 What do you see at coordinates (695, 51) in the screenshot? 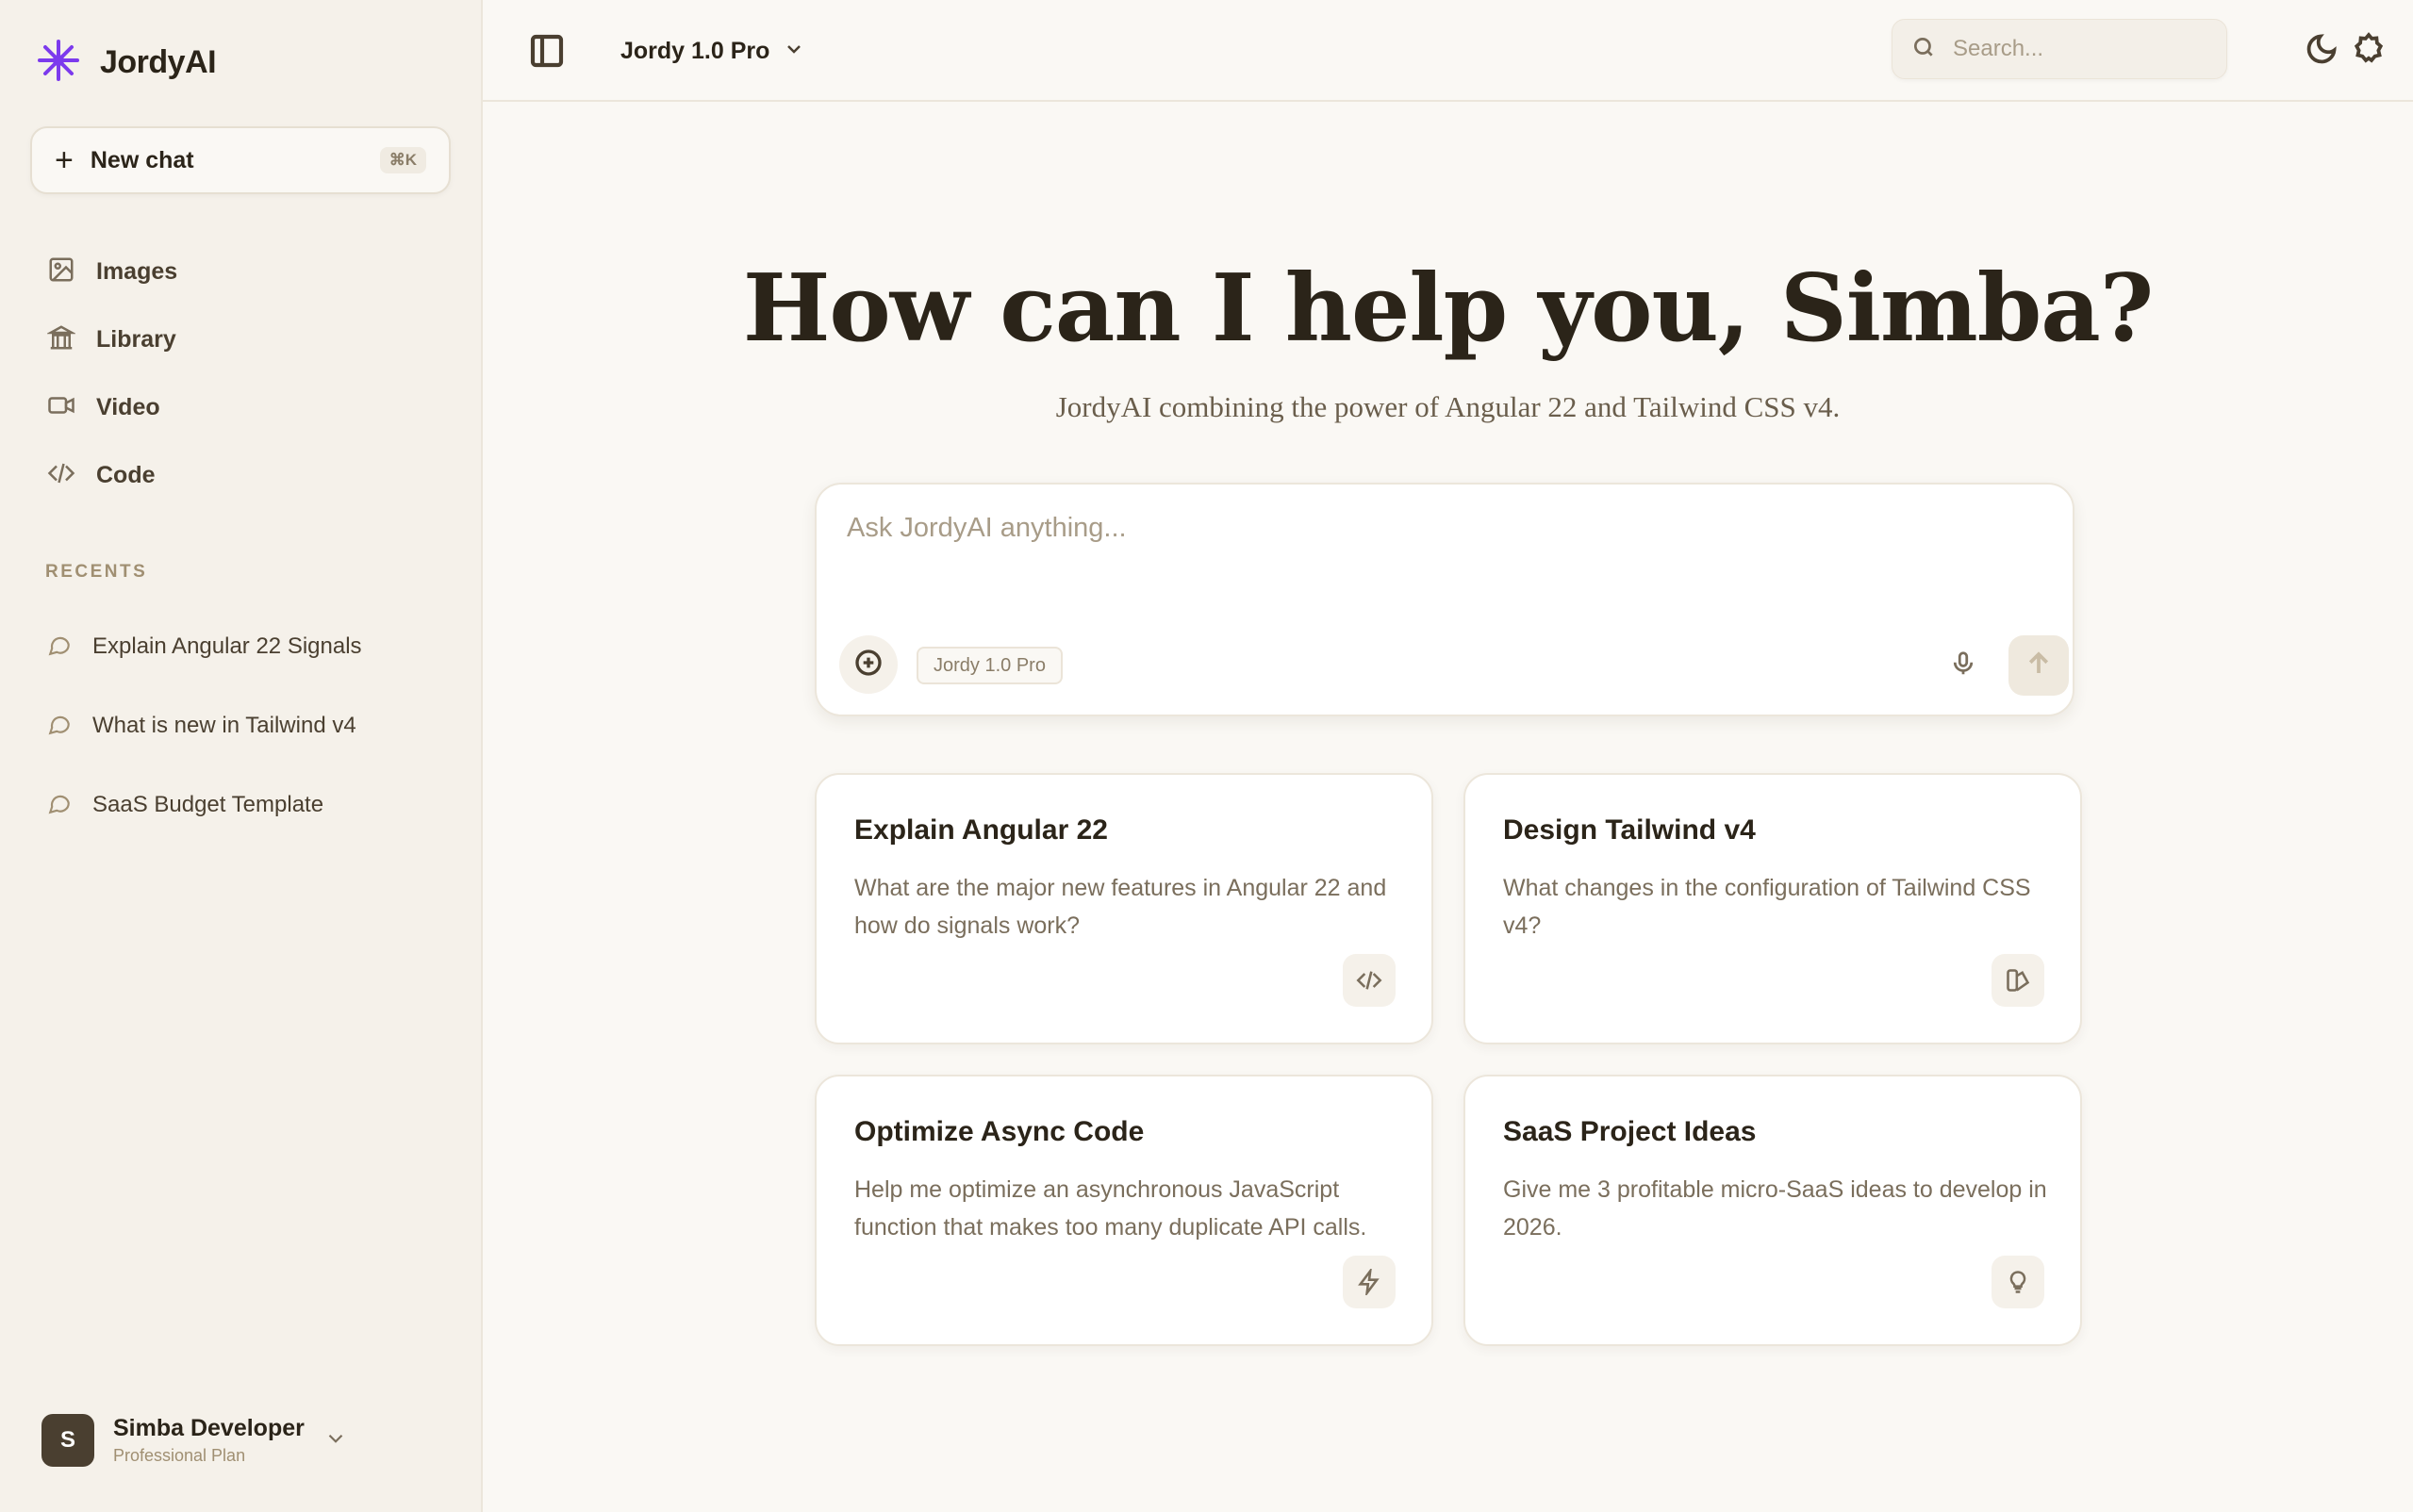
I see `model-selector-label: Jordy 1.0 Pro` at bounding box center [695, 51].